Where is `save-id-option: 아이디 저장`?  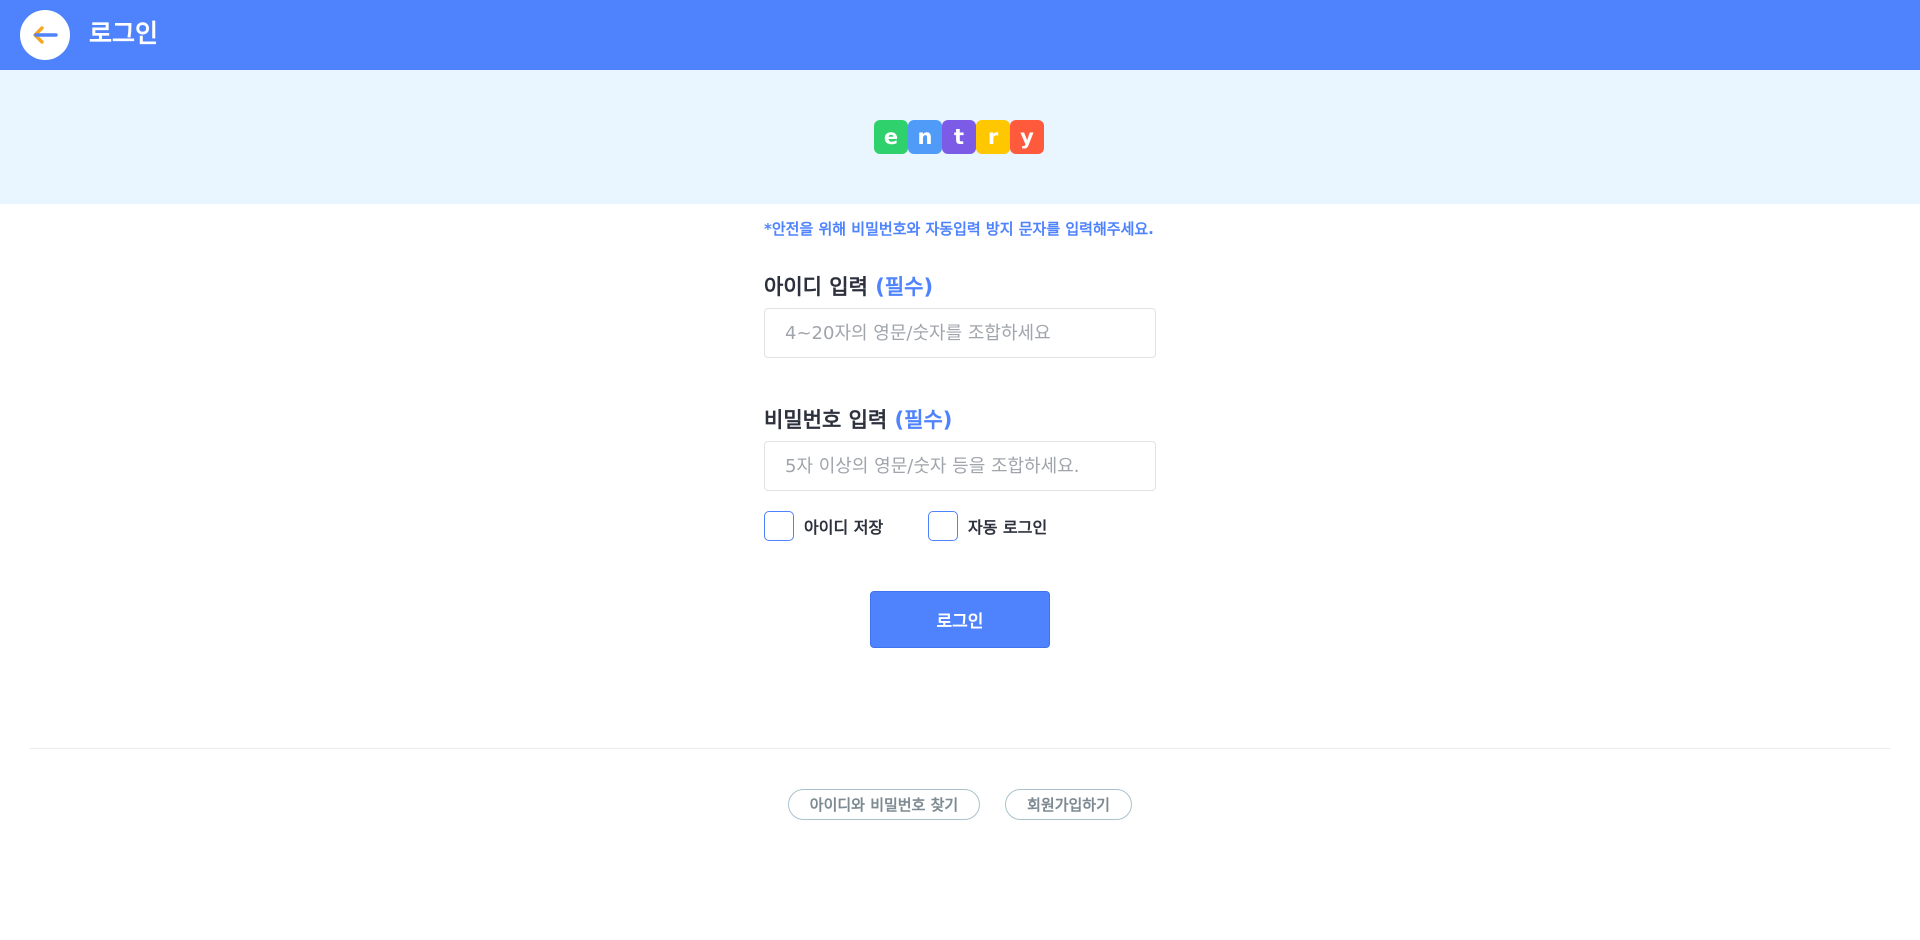
save-id-option: 아이디 저장 is located at coordinates (823, 526).